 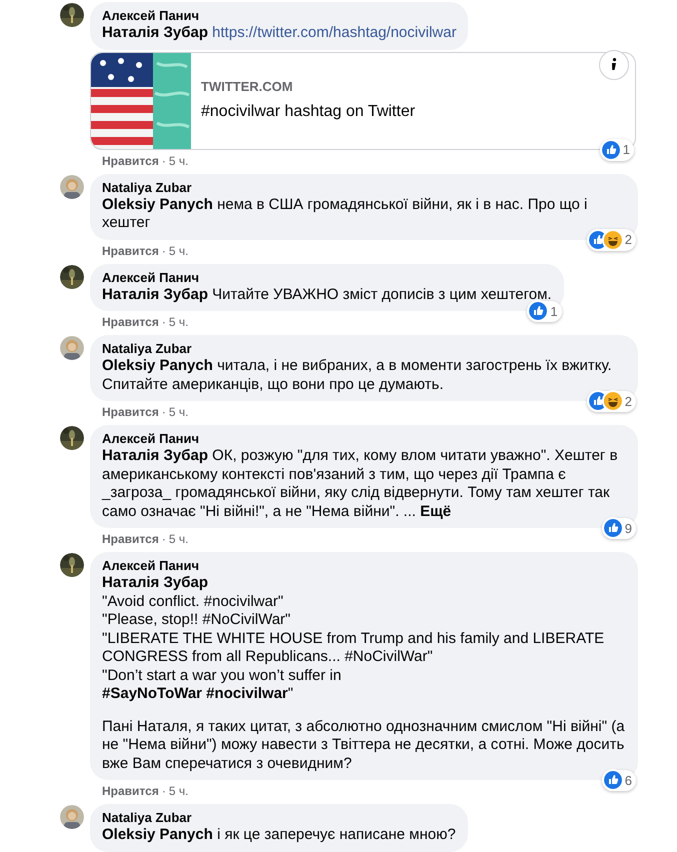 I want to click on comment-text: Oleksiy Panych і як це заперечує написане мною?, so click(x=279, y=835).